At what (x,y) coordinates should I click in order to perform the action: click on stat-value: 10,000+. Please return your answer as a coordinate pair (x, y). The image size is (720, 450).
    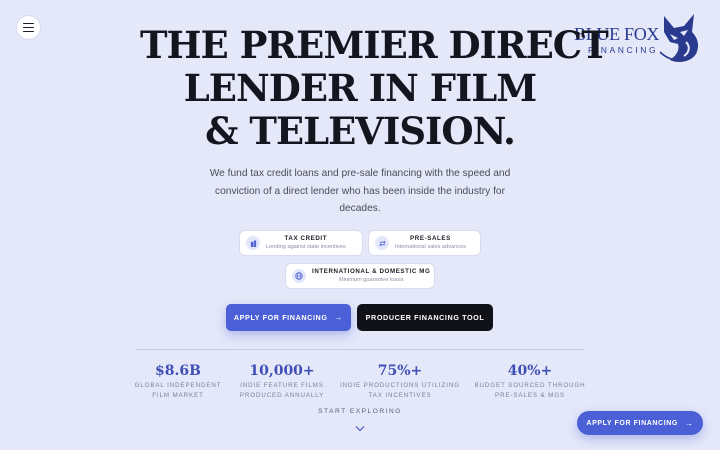
    Looking at the image, I should click on (282, 371).